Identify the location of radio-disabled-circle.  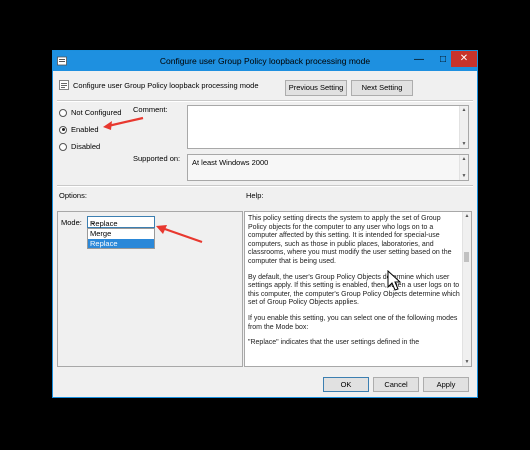
(63, 146).